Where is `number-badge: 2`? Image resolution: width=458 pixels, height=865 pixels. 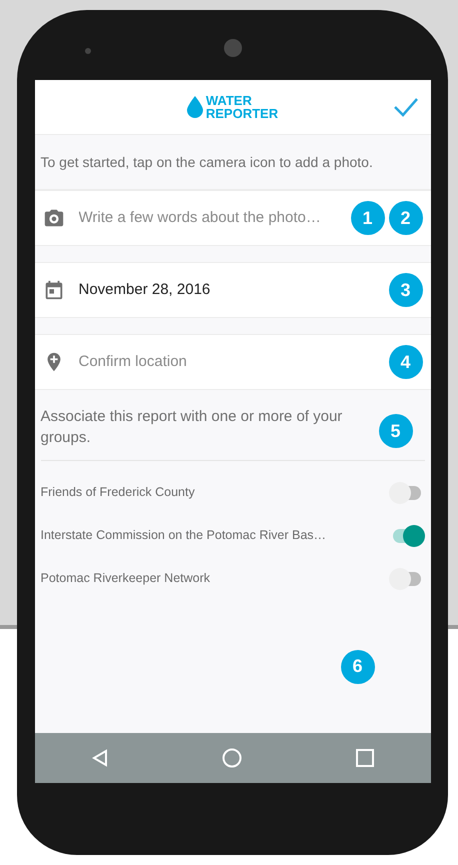
number-badge: 2 is located at coordinates (405, 218).